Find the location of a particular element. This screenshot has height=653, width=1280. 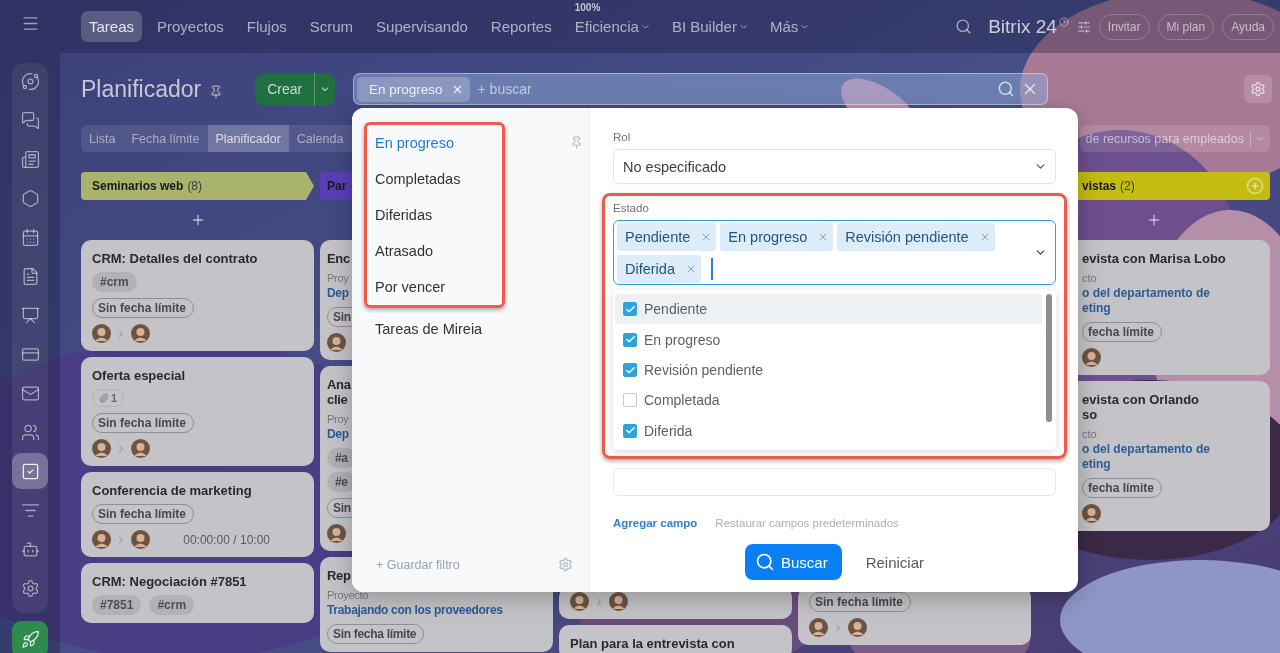

nav-tab: Supervisando is located at coordinates (422, 26).